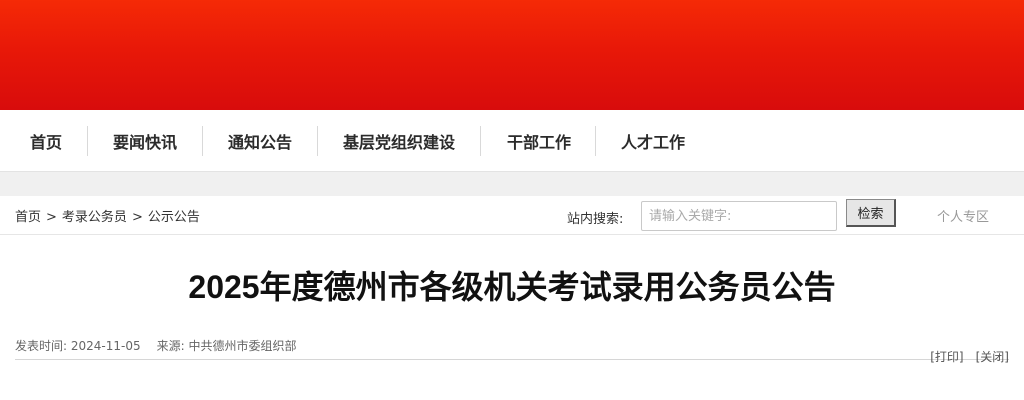 This screenshot has width=1024, height=400. What do you see at coordinates (539, 141) in the screenshot?
I see `nav-item-cadre-work: 干部工作` at bounding box center [539, 141].